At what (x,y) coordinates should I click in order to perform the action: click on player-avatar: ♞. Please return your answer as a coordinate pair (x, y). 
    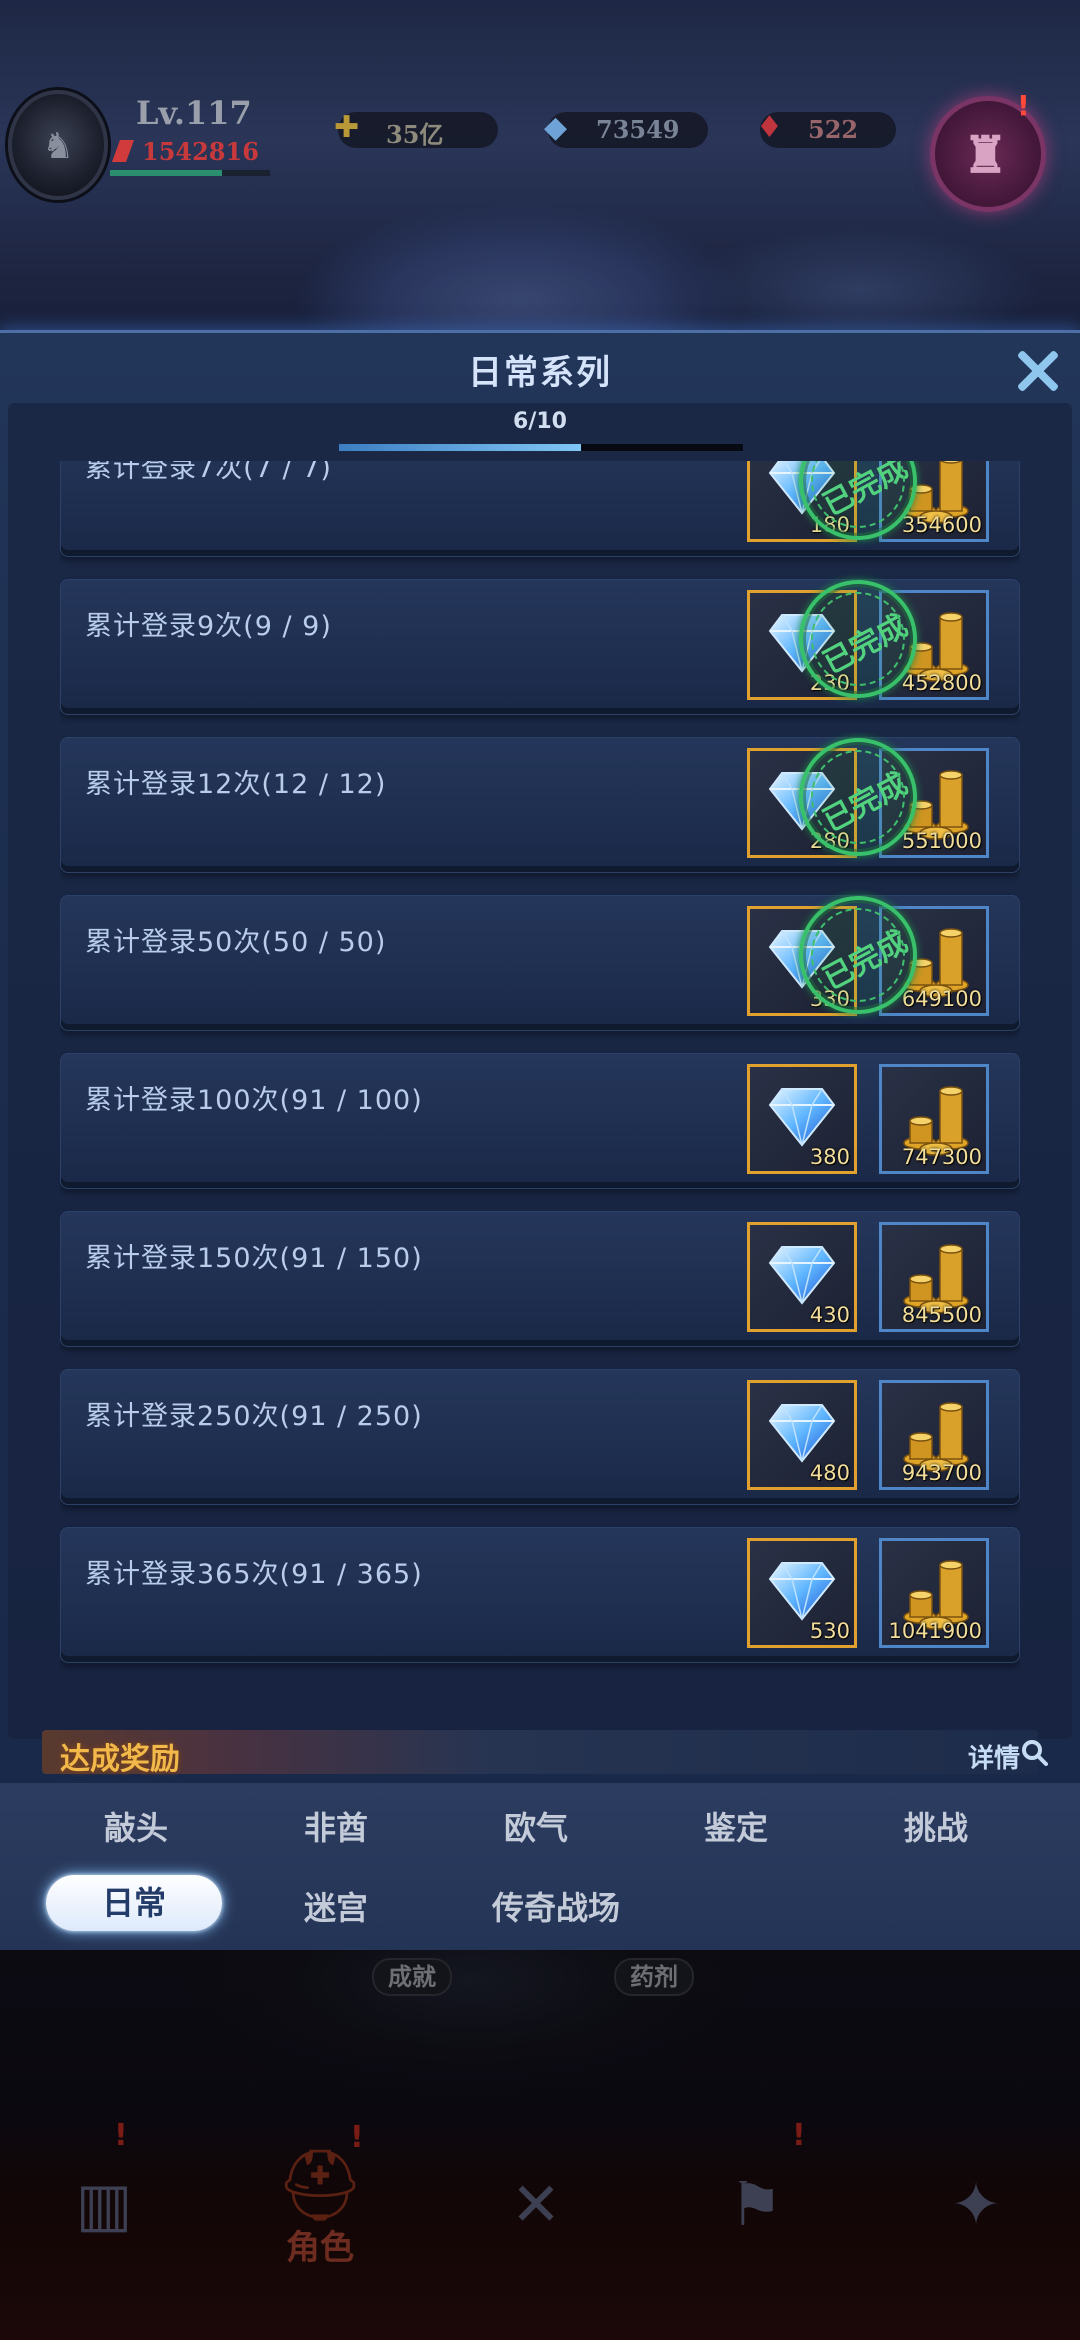
    Looking at the image, I should click on (58, 145).